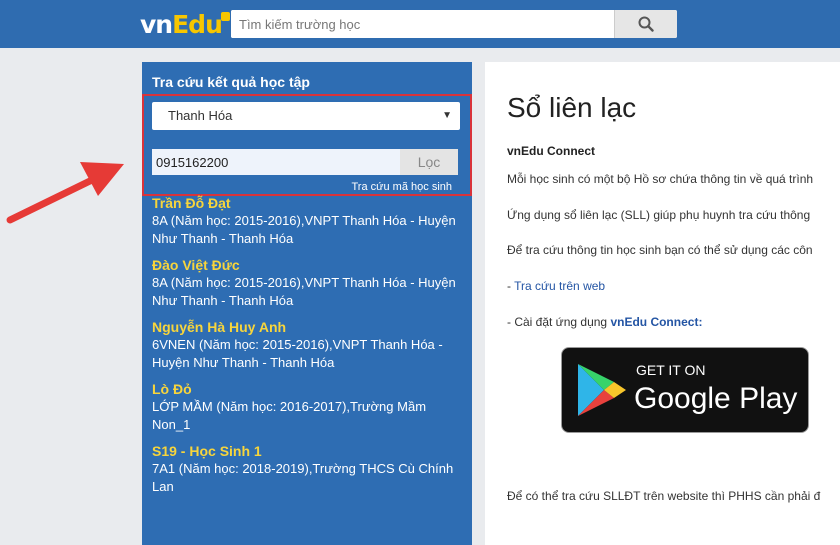 The image size is (840, 545). What do you see at coordinates (572, 107) in the screenshot?
I see `page-title: Sổ liên lạc` at bounding box center [572, 107].